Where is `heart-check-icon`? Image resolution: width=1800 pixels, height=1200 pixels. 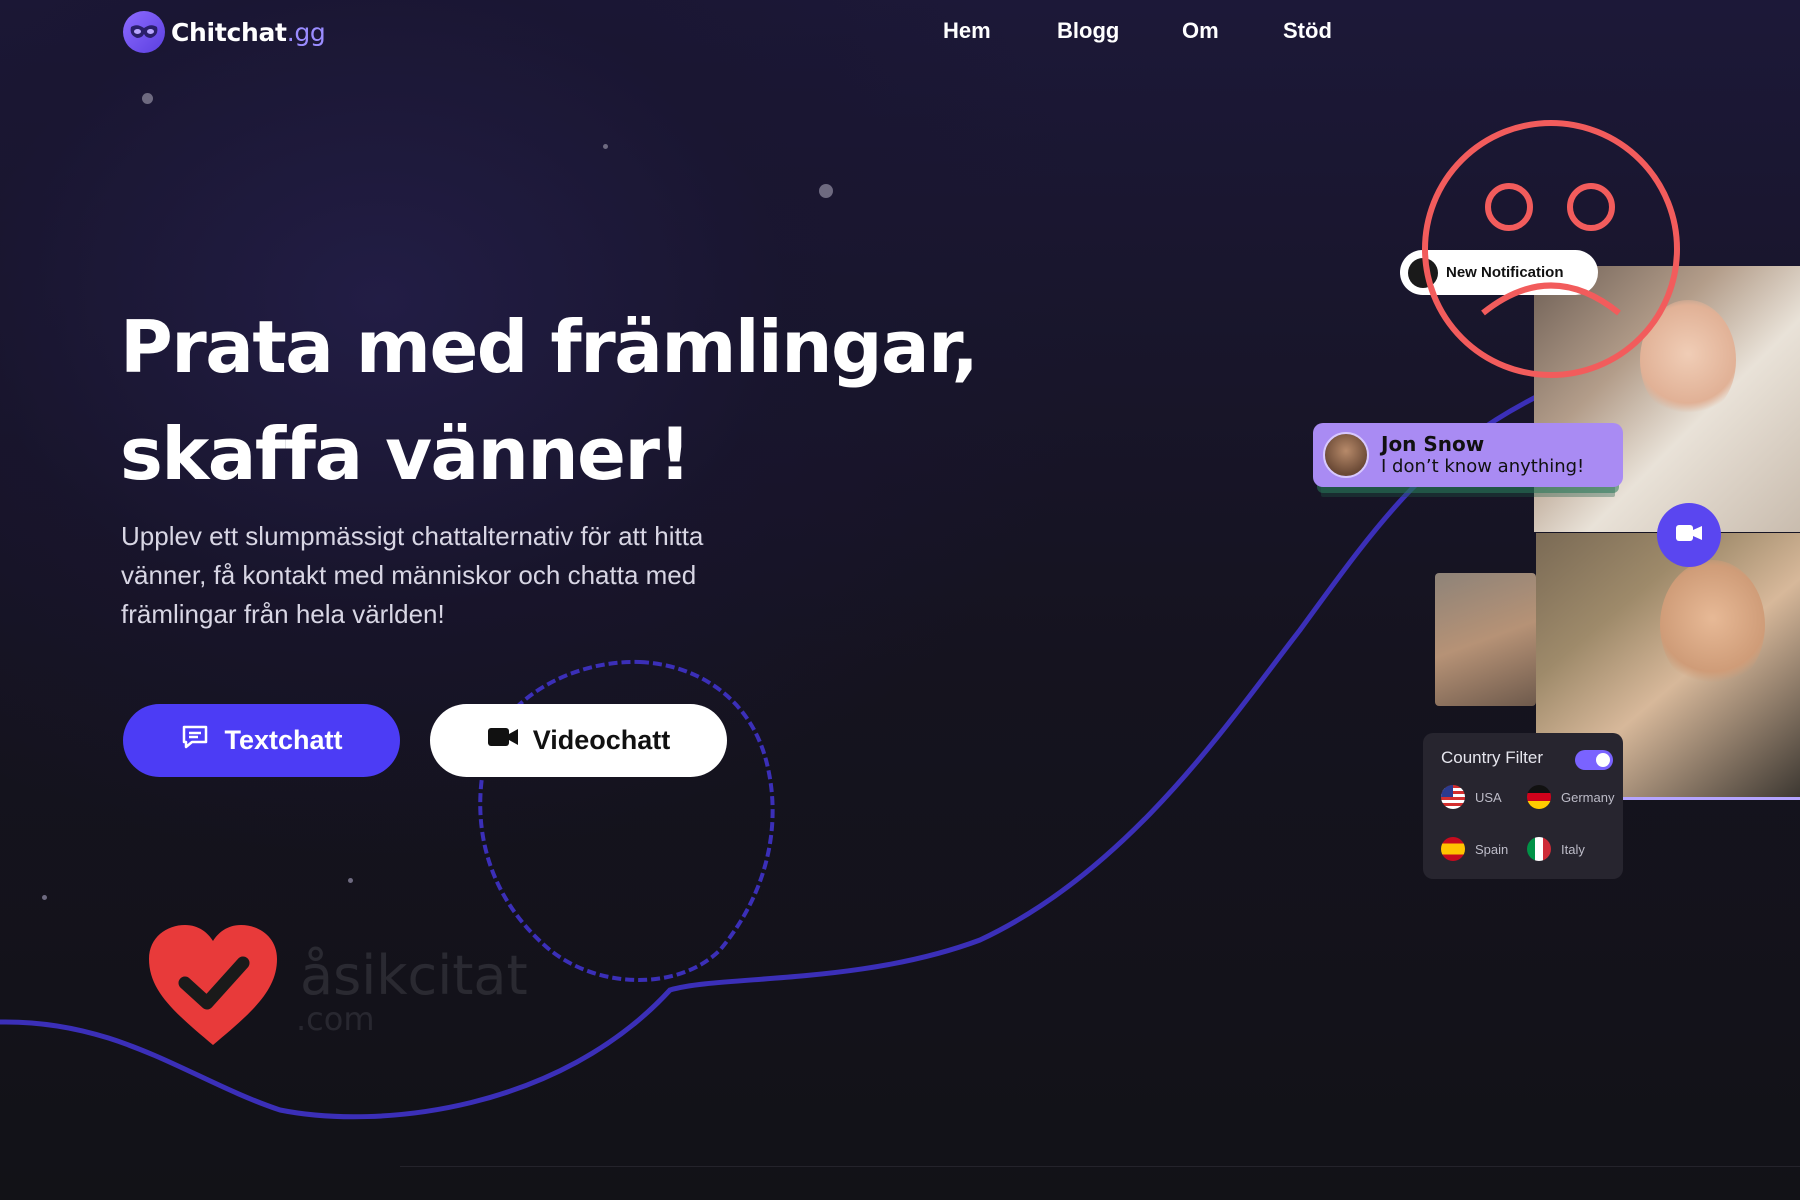 heart-check-icon is located at coordinates (213, 985).